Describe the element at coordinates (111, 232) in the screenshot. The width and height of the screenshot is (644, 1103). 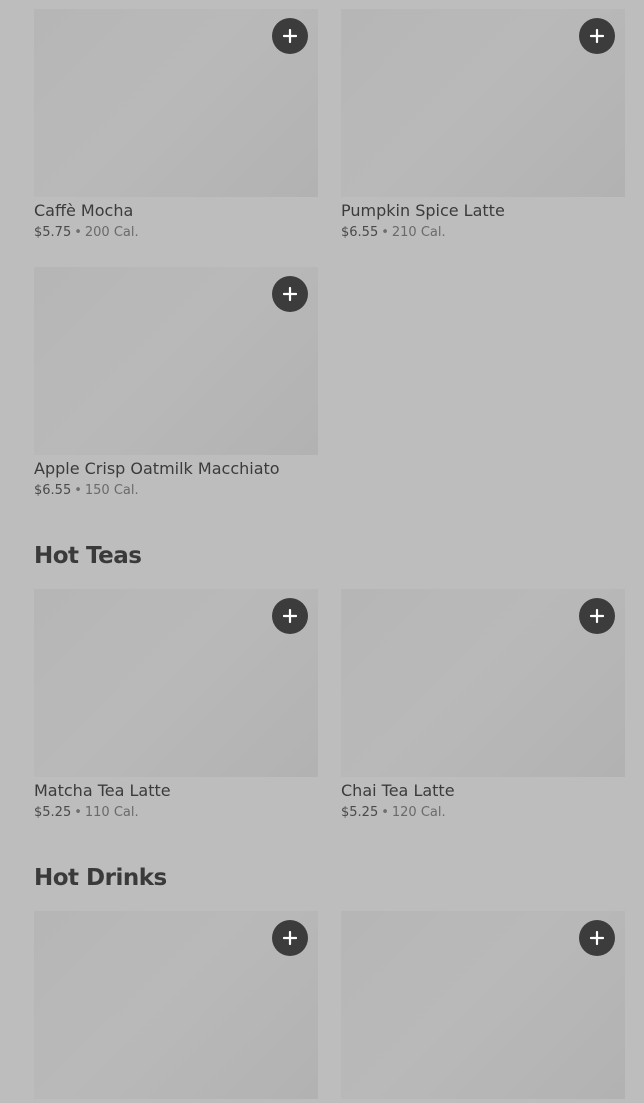
I see `item-calories: 200 Cal.` at that location.